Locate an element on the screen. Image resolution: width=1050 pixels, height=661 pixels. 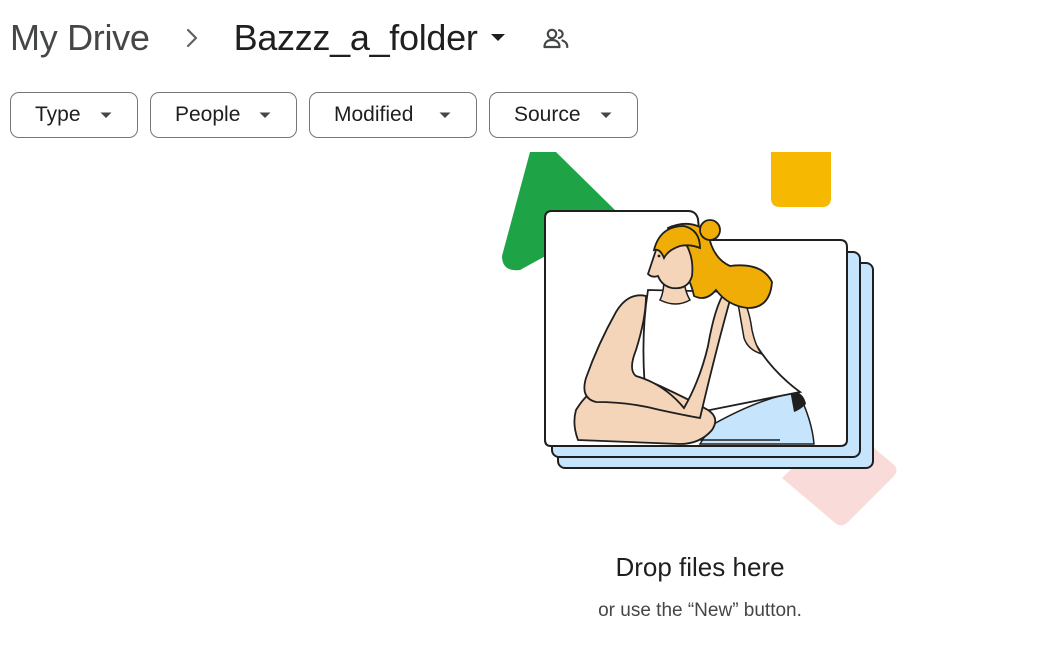
hair-bun-shape is located at coordinates (710, 230).